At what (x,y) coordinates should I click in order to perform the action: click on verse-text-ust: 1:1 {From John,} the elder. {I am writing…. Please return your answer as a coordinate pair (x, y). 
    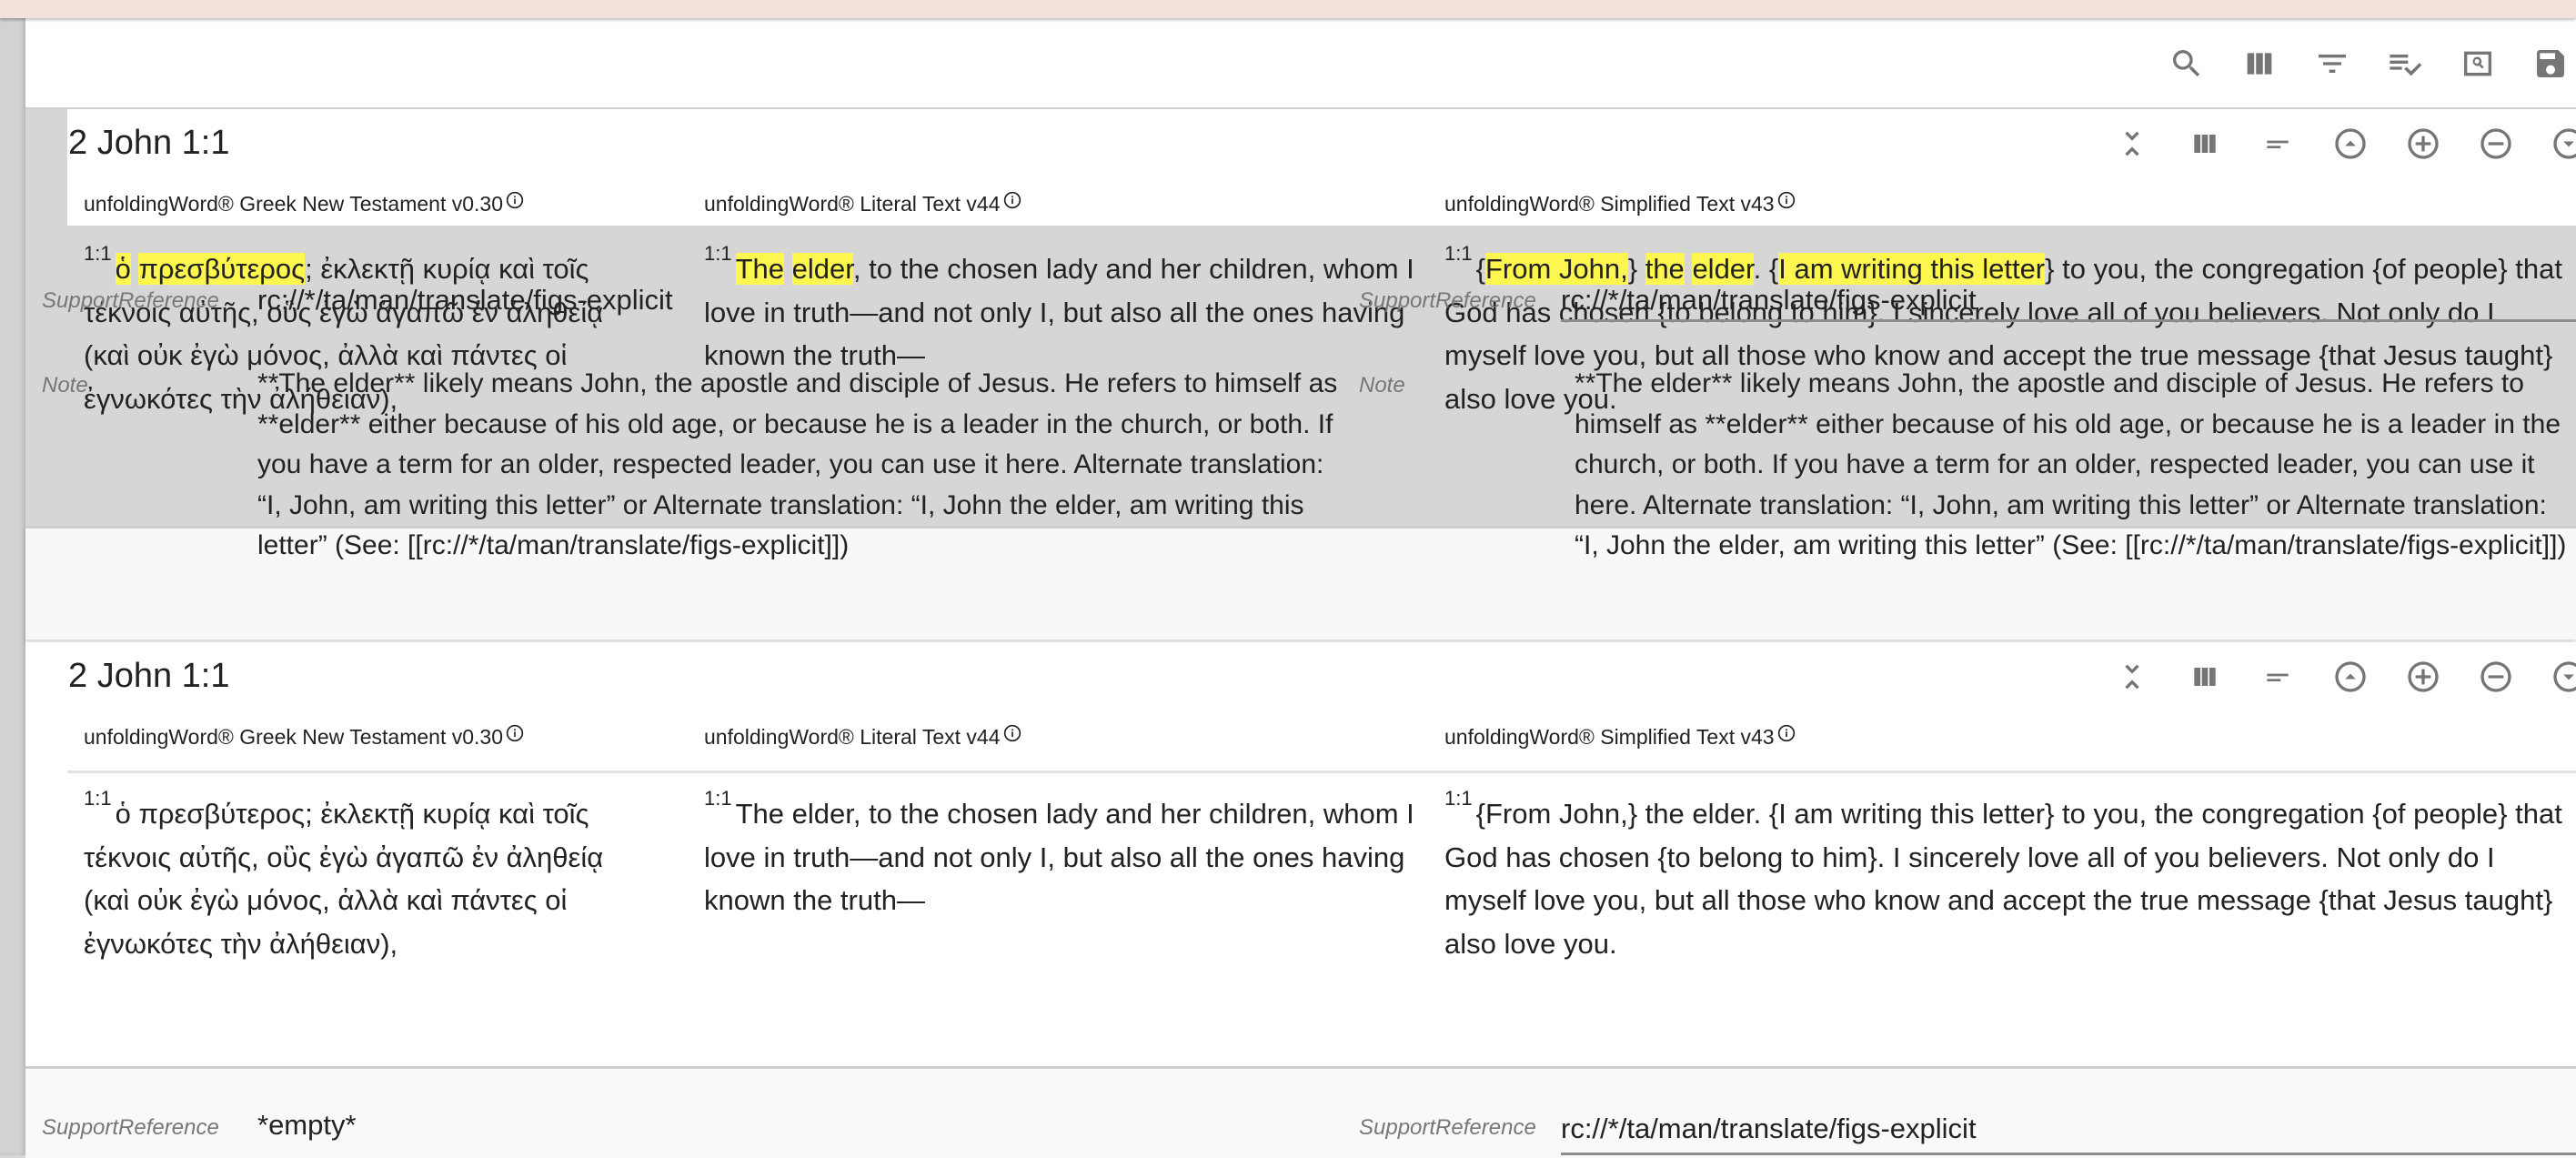
    Looking at the image, I should click on (2008, 877).